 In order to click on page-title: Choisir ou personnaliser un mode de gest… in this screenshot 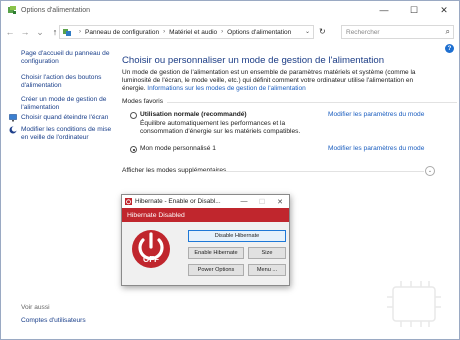, I will do `click(253, 60)`.